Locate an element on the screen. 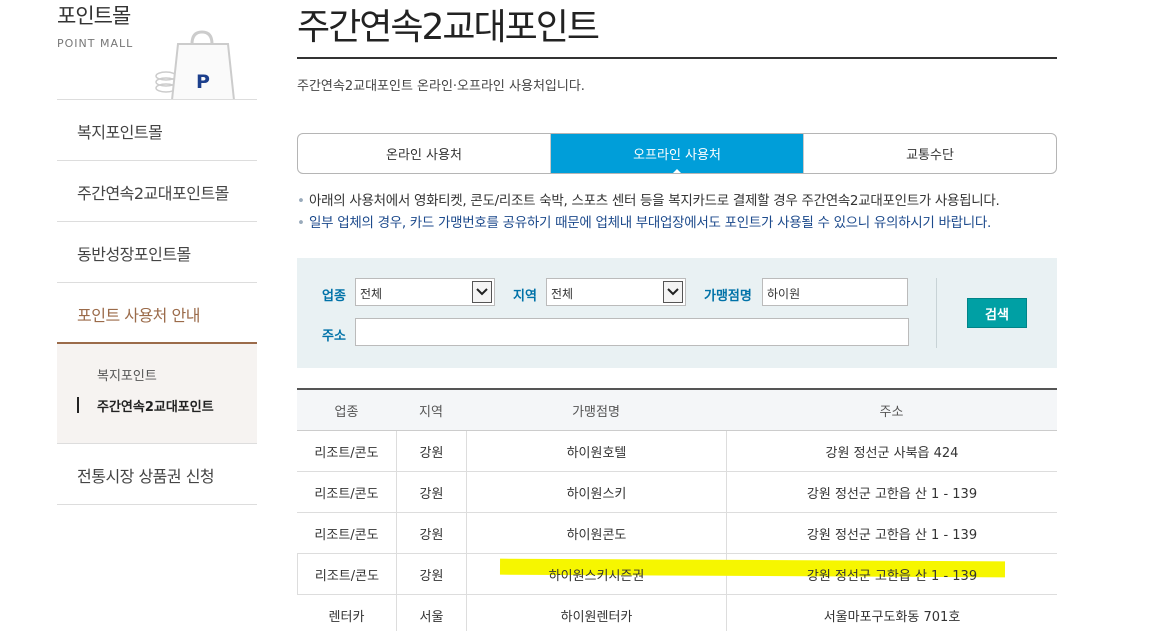  tab-online-stores: 온라인 사용처 is located at coordinates (424, 153).